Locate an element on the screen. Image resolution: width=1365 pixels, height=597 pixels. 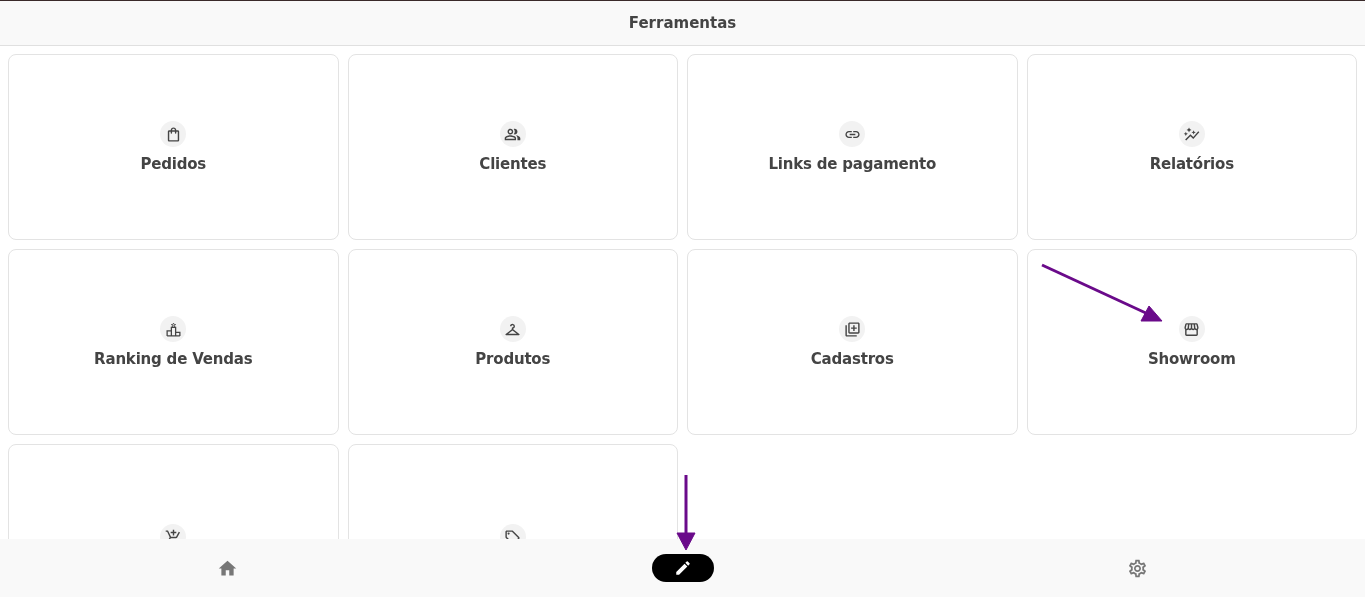
tool-card: Ranking de Vendas is located at coordinates (173, 342).